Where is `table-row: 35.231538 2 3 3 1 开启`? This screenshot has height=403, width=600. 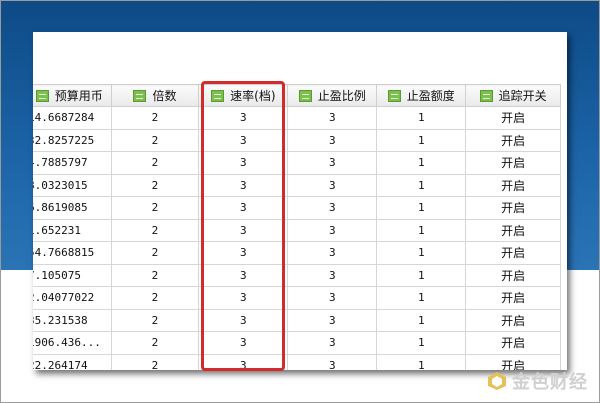
table-row: 35.231538 2 3 3 1 开启 is located at coordinates (297, 320).